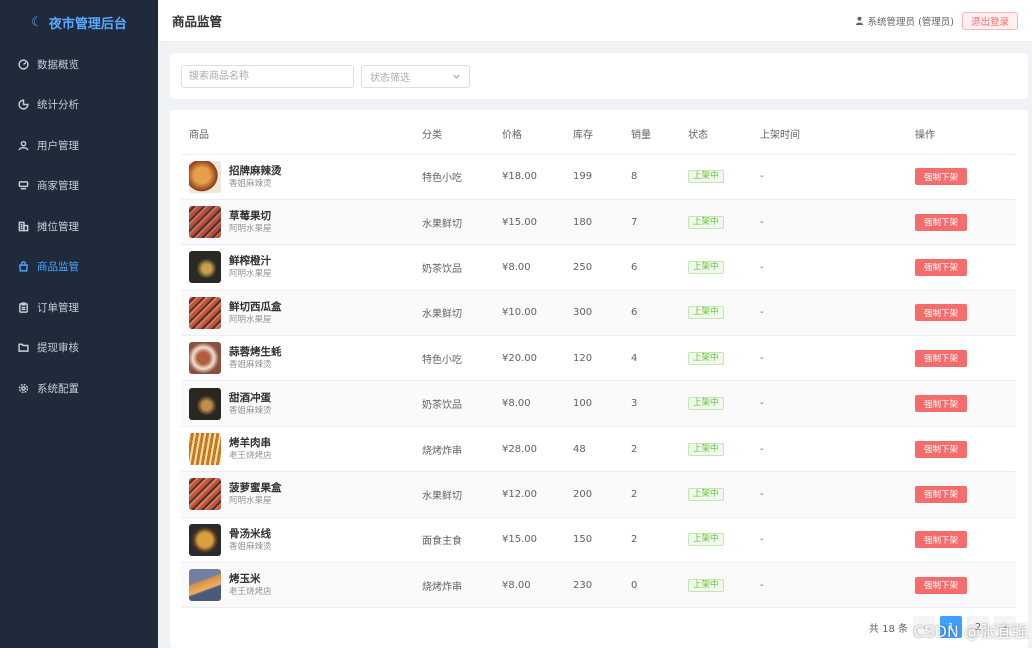 The image size is (1032, 648). I want to click on product-name: 鲜切西瓜盒, so click(255, 306).